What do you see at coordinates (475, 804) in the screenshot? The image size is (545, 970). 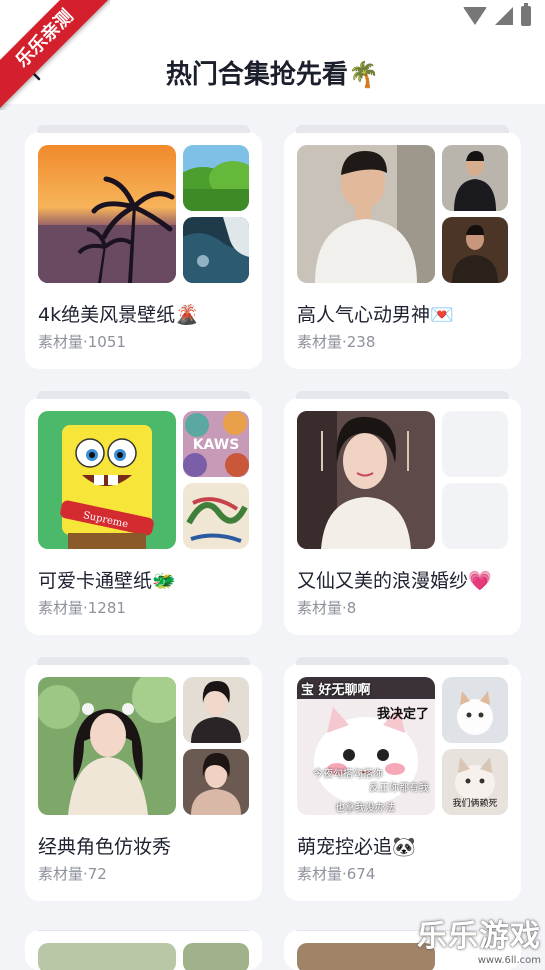 I see `meme-text-6: 我们俩赖死` at bounding box center [475, 804].